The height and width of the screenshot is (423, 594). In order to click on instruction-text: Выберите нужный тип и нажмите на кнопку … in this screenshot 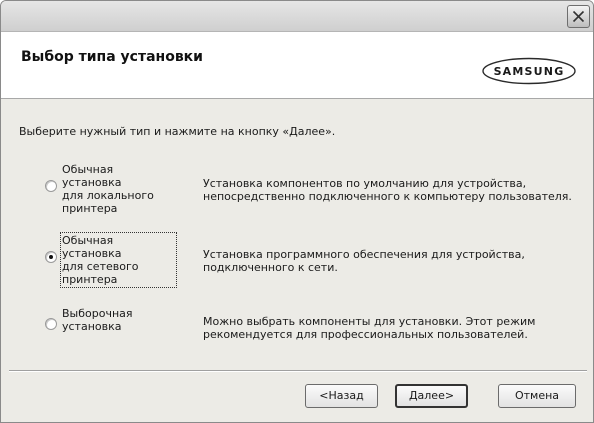, I will do `click(177, 131)`.